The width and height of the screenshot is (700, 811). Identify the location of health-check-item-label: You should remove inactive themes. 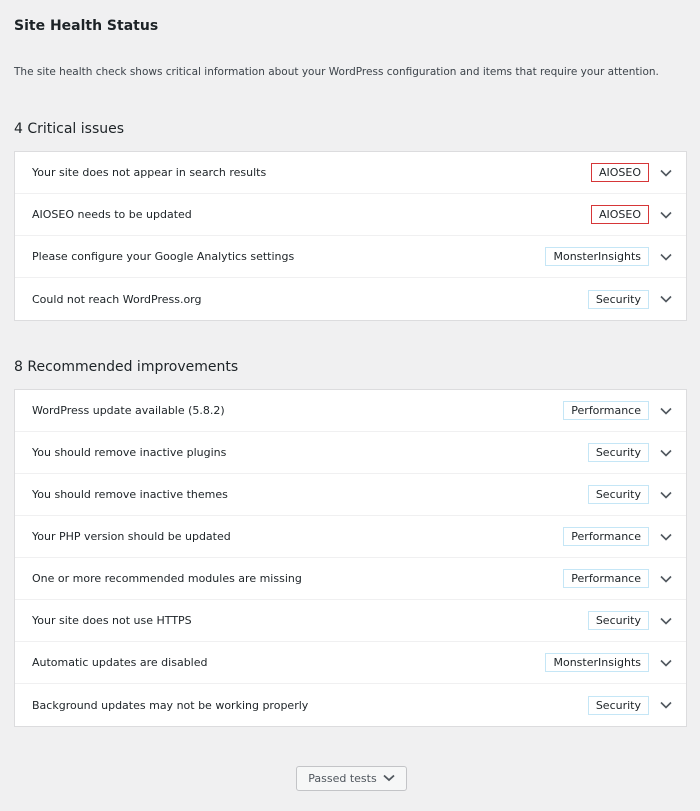
(130, 494).